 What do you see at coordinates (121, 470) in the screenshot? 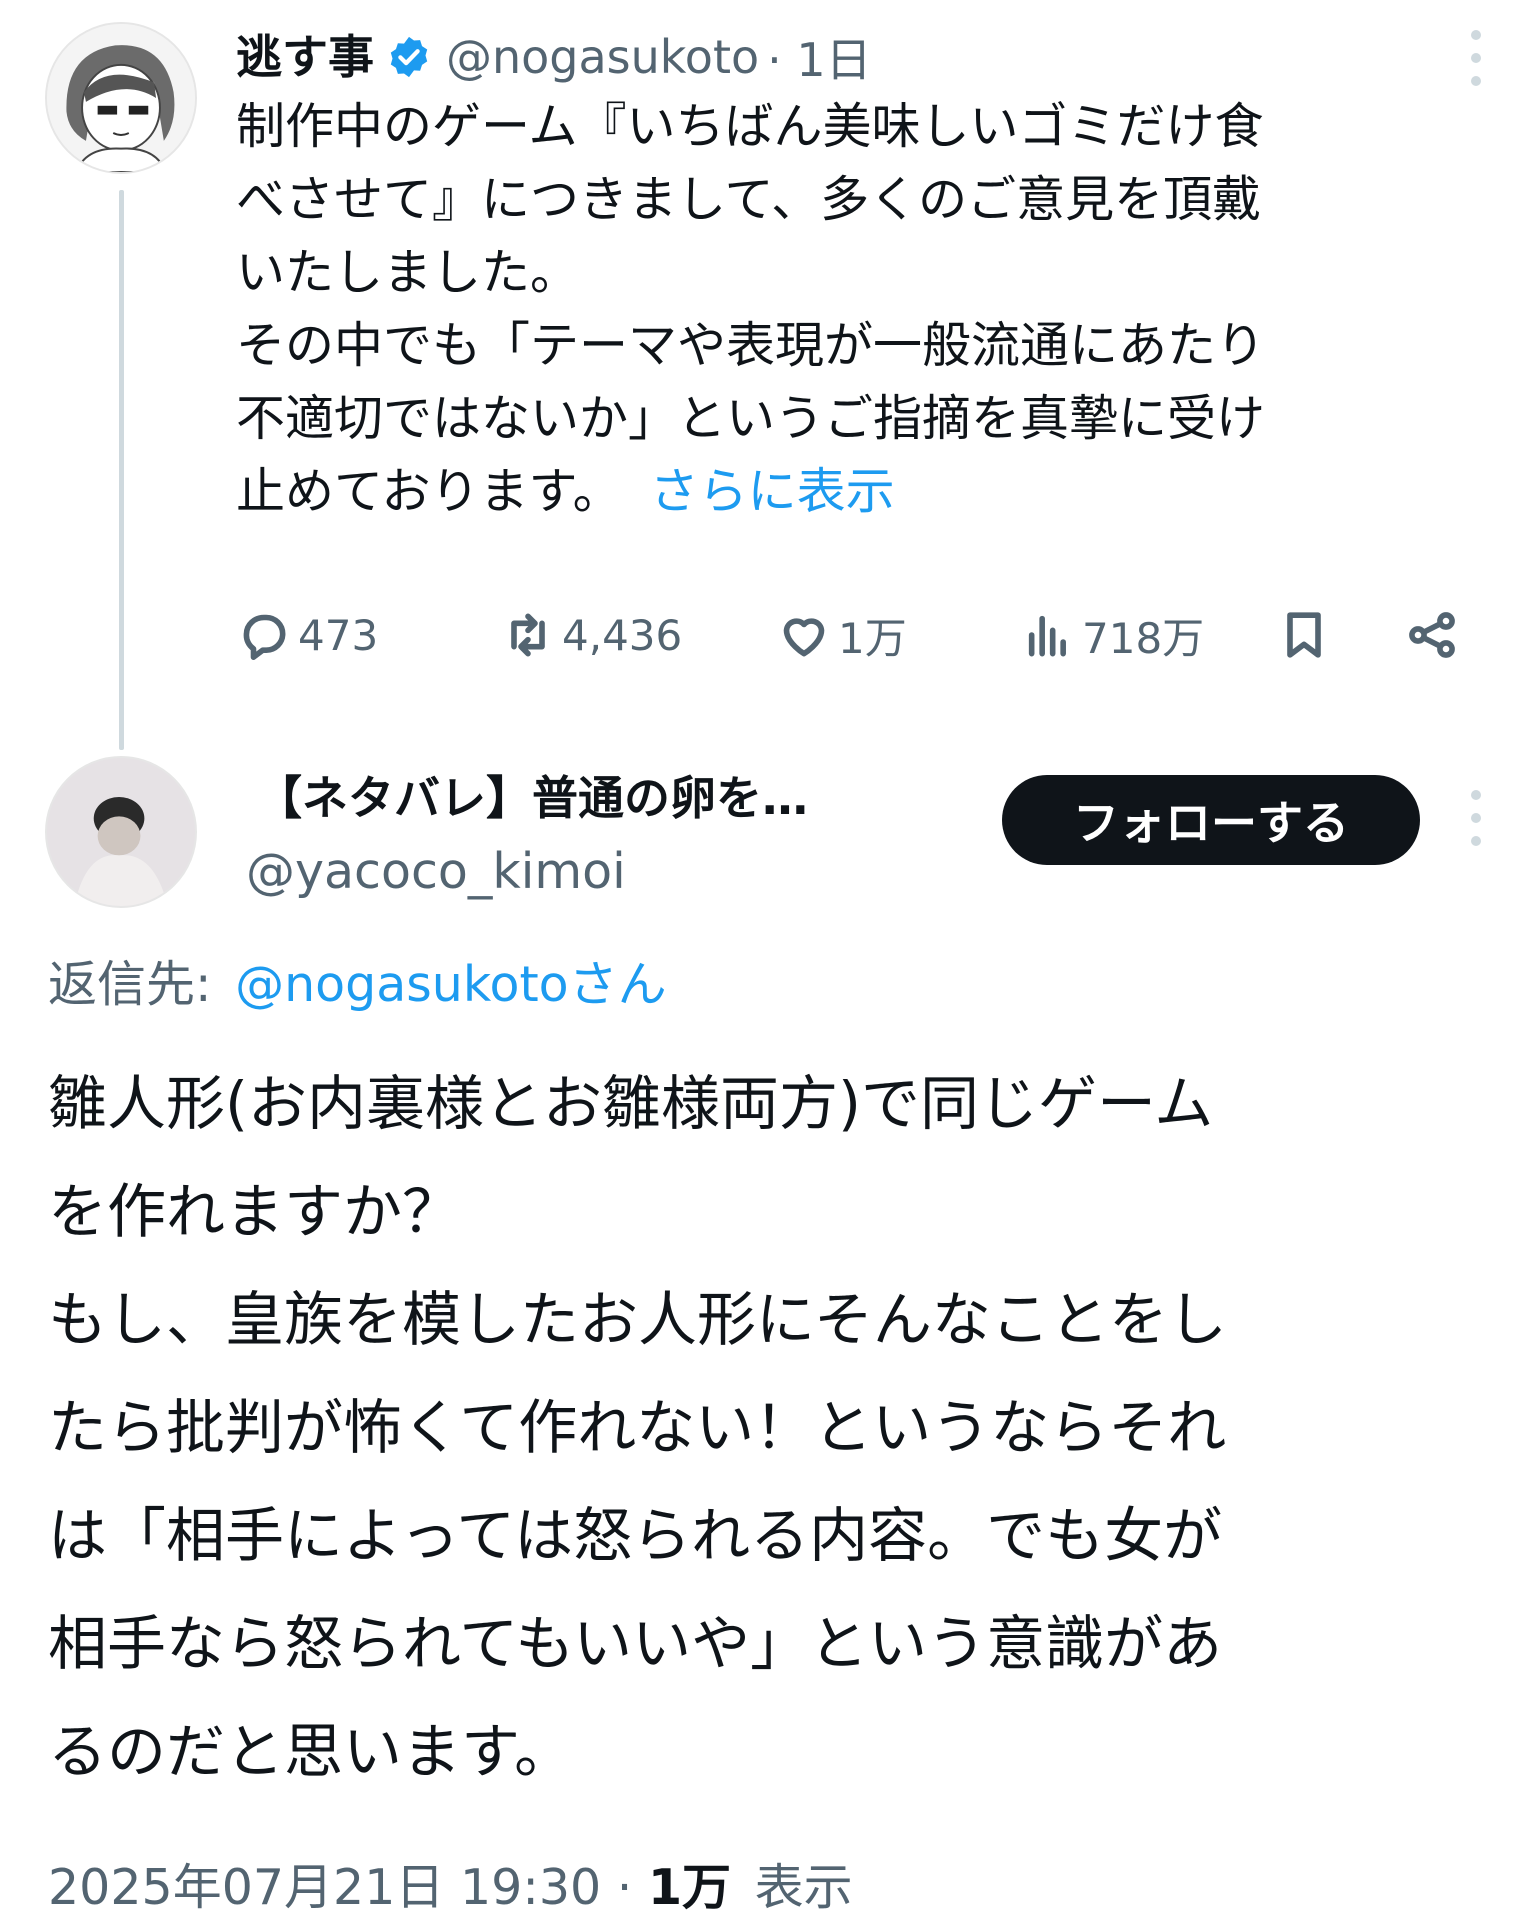
I see `thread-connector-line` at bounding box center [121, 470].